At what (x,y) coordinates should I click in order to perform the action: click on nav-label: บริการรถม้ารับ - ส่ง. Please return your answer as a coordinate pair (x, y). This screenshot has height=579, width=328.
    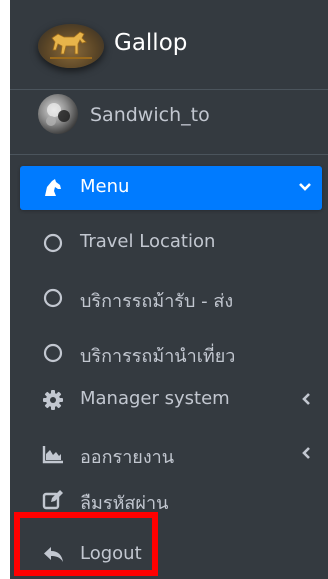
    Looking at the image, I should click on (157, 301).